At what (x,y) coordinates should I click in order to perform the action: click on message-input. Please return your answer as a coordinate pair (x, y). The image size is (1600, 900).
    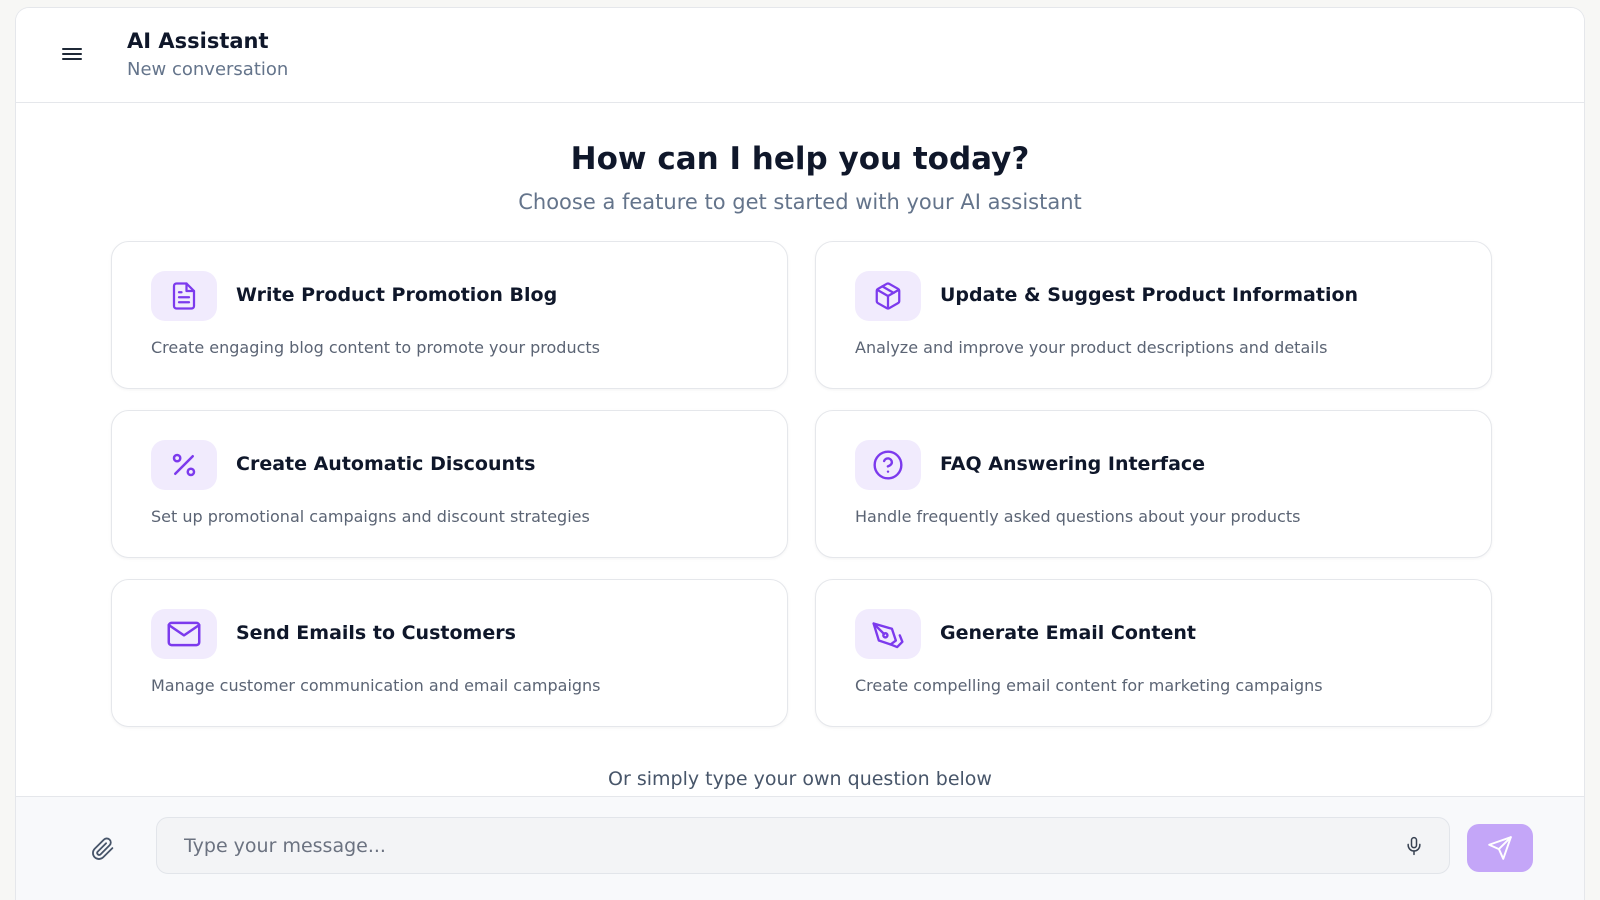
    Looking at the image, I should click on (772, 845).